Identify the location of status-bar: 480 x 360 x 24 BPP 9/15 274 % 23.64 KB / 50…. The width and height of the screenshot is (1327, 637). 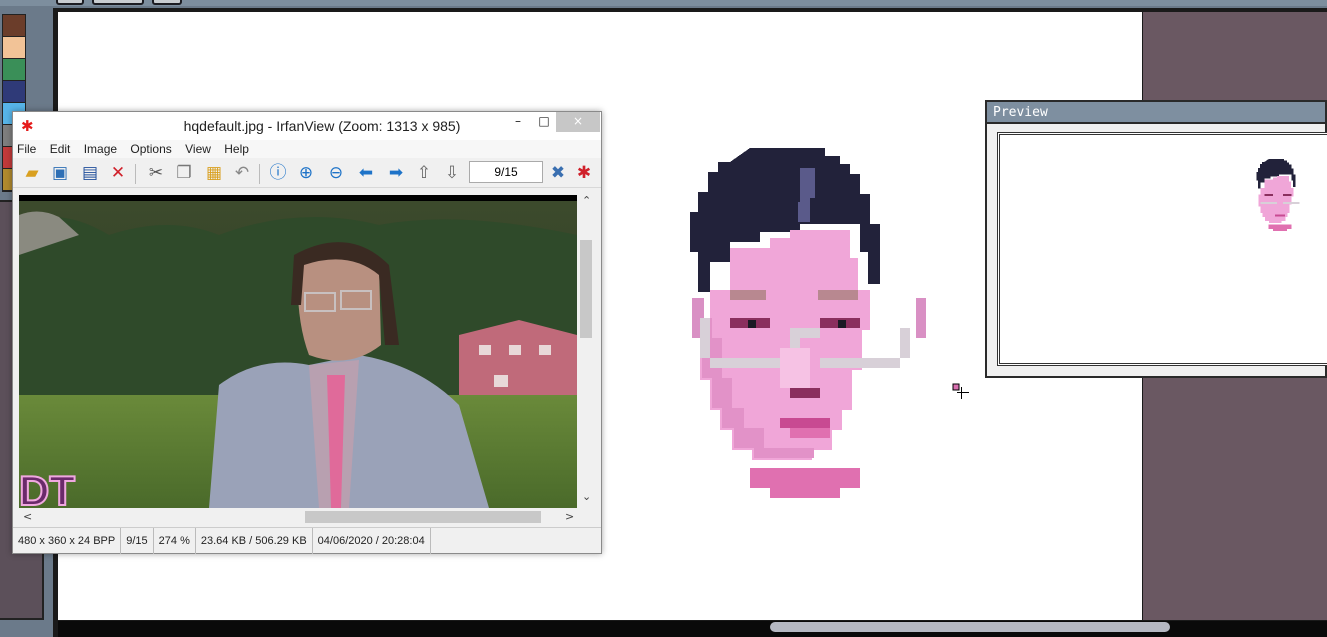
(307, 540).